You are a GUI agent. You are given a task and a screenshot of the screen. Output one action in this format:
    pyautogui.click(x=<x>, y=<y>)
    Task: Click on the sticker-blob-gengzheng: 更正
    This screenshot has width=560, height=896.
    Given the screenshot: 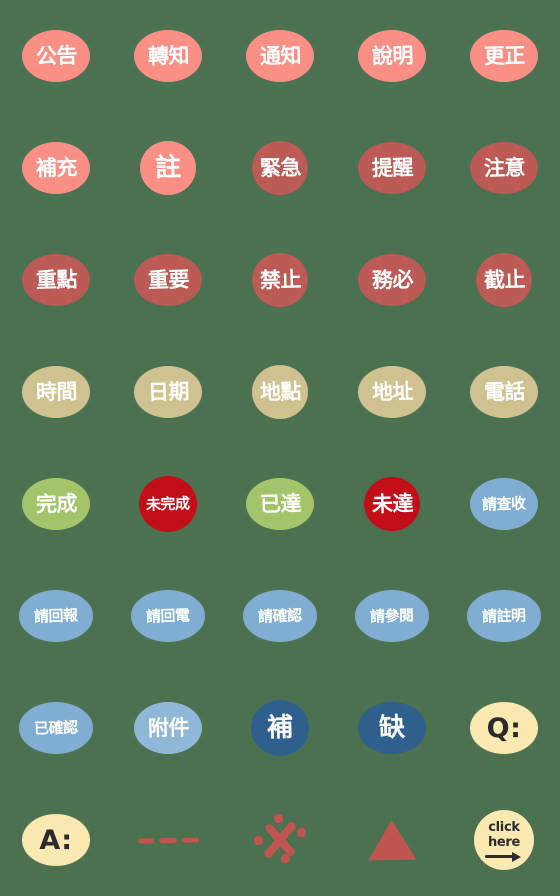 What is the action you would take?
    pyautogui.click(x=504, y=56)
    